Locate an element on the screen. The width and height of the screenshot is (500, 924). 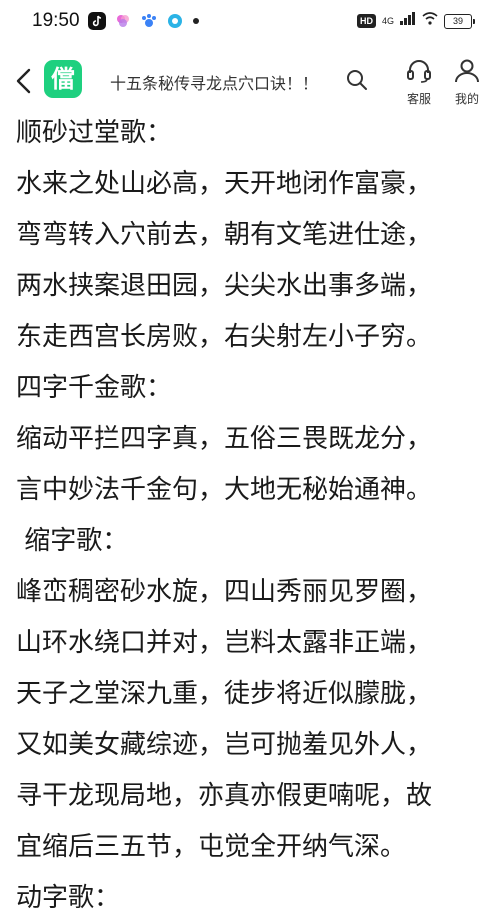
hd-badge: HD is located at coordinates (366, 21).